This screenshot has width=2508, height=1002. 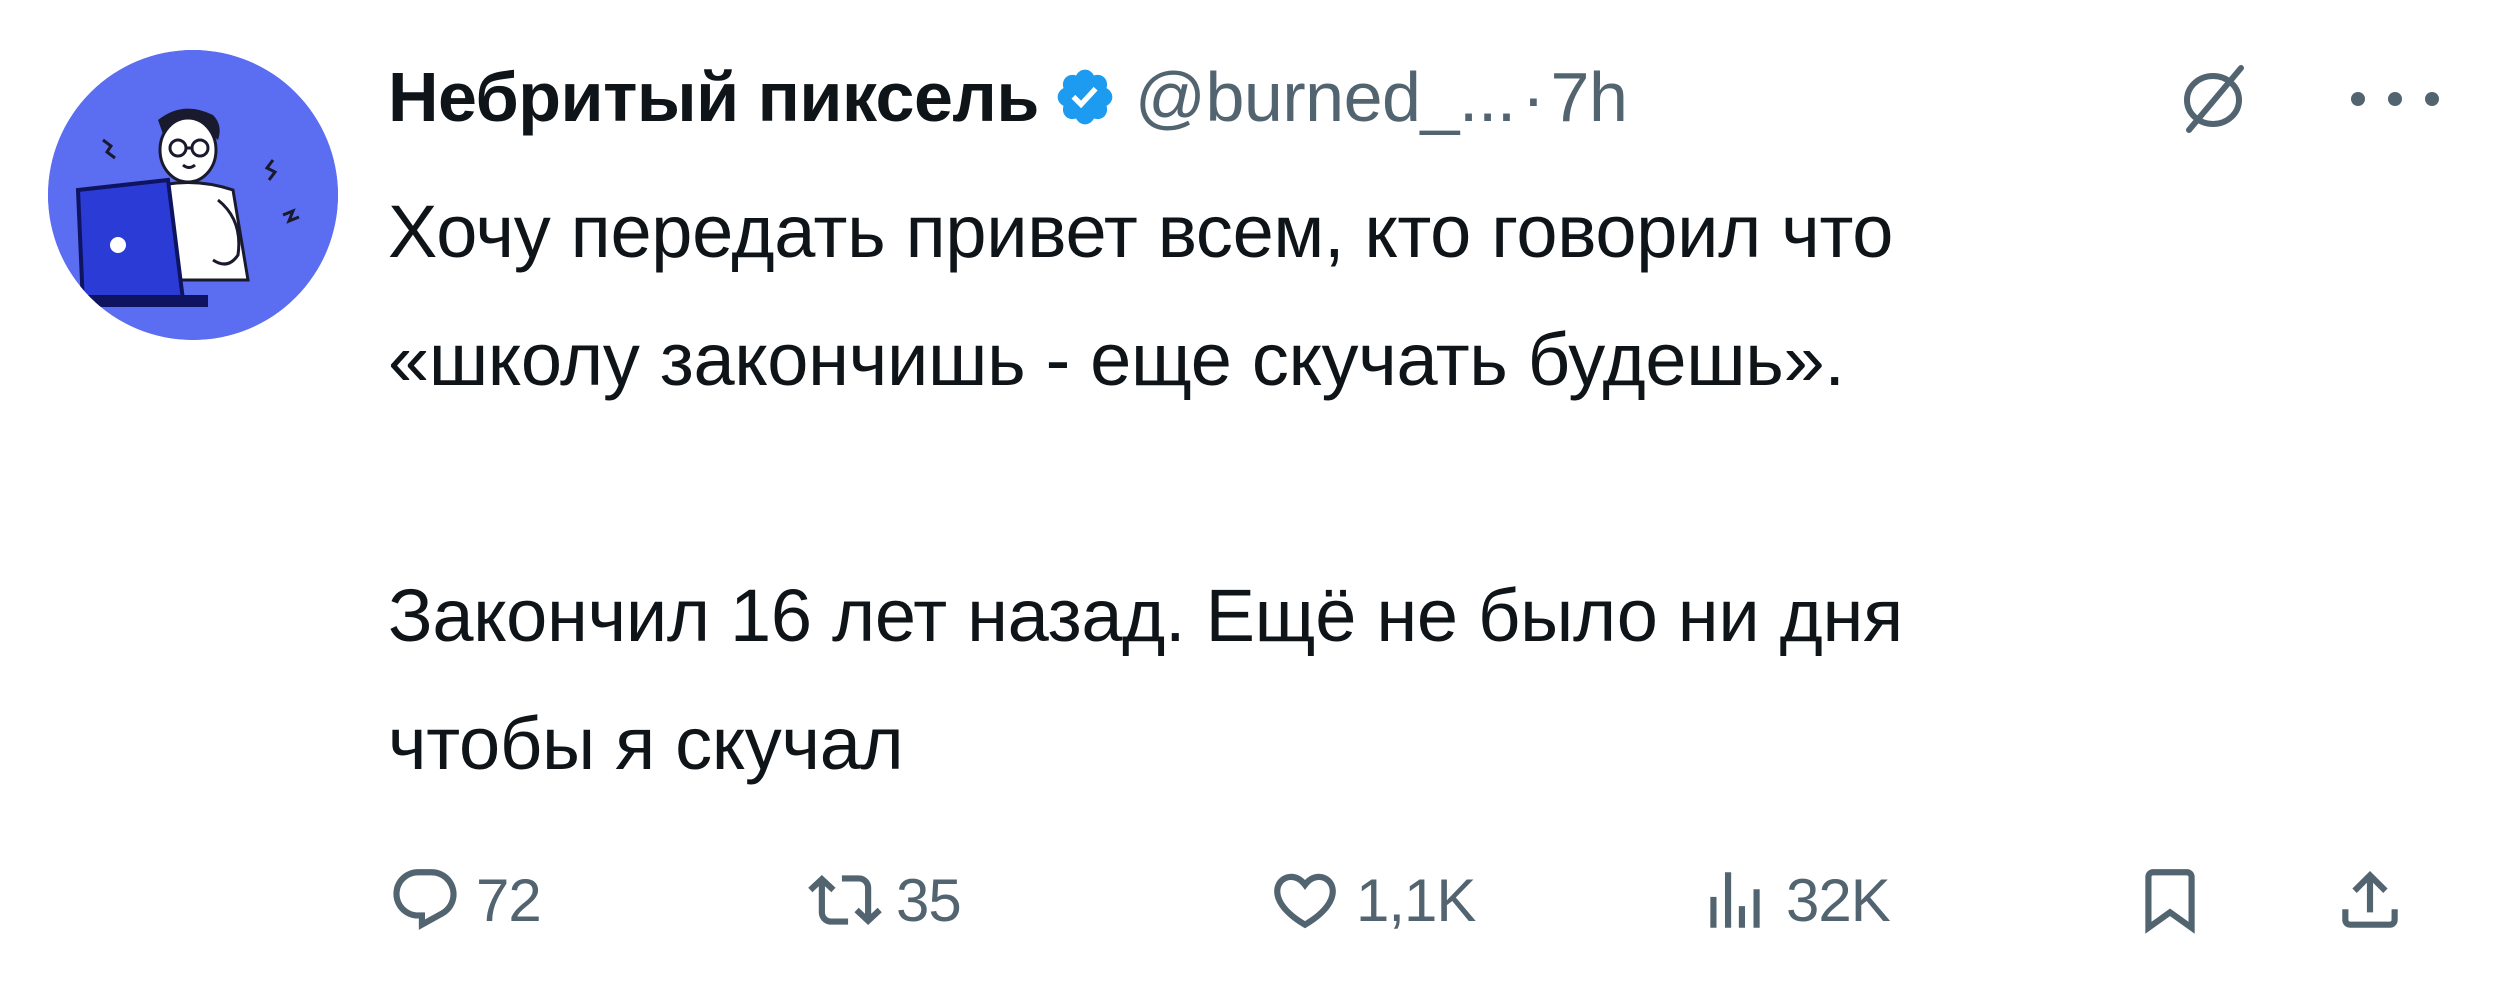 I want to click on more-icon, so click(x=2395, y=99).